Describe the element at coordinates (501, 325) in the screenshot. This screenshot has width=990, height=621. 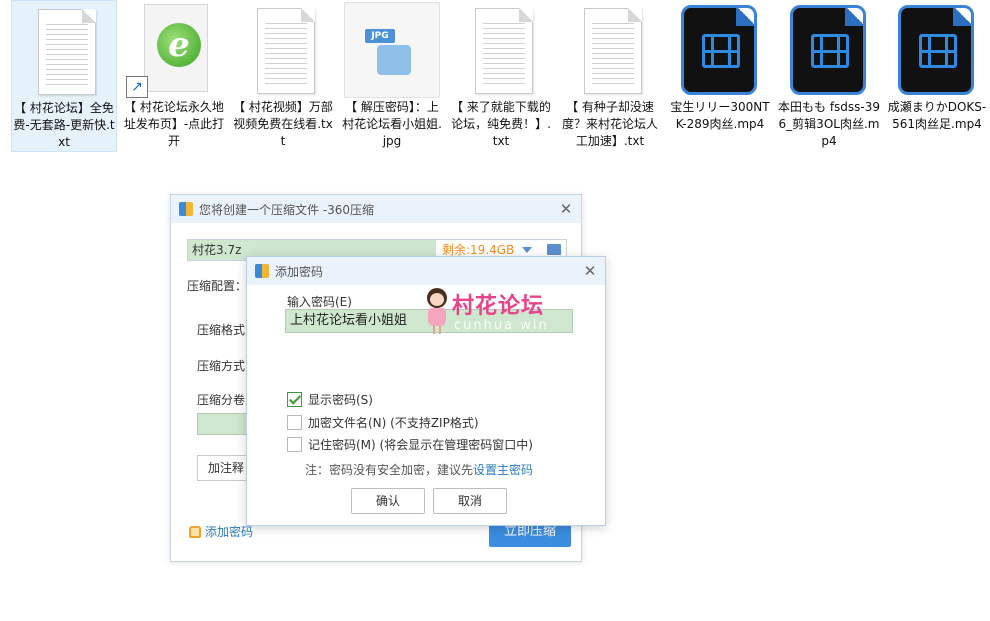
I see `watermark-subtitle: cunhua win` at that location.